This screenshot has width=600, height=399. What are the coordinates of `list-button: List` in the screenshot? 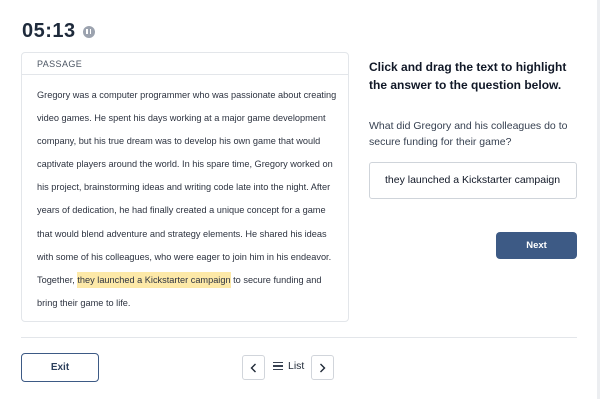 It's located at (288, 366).